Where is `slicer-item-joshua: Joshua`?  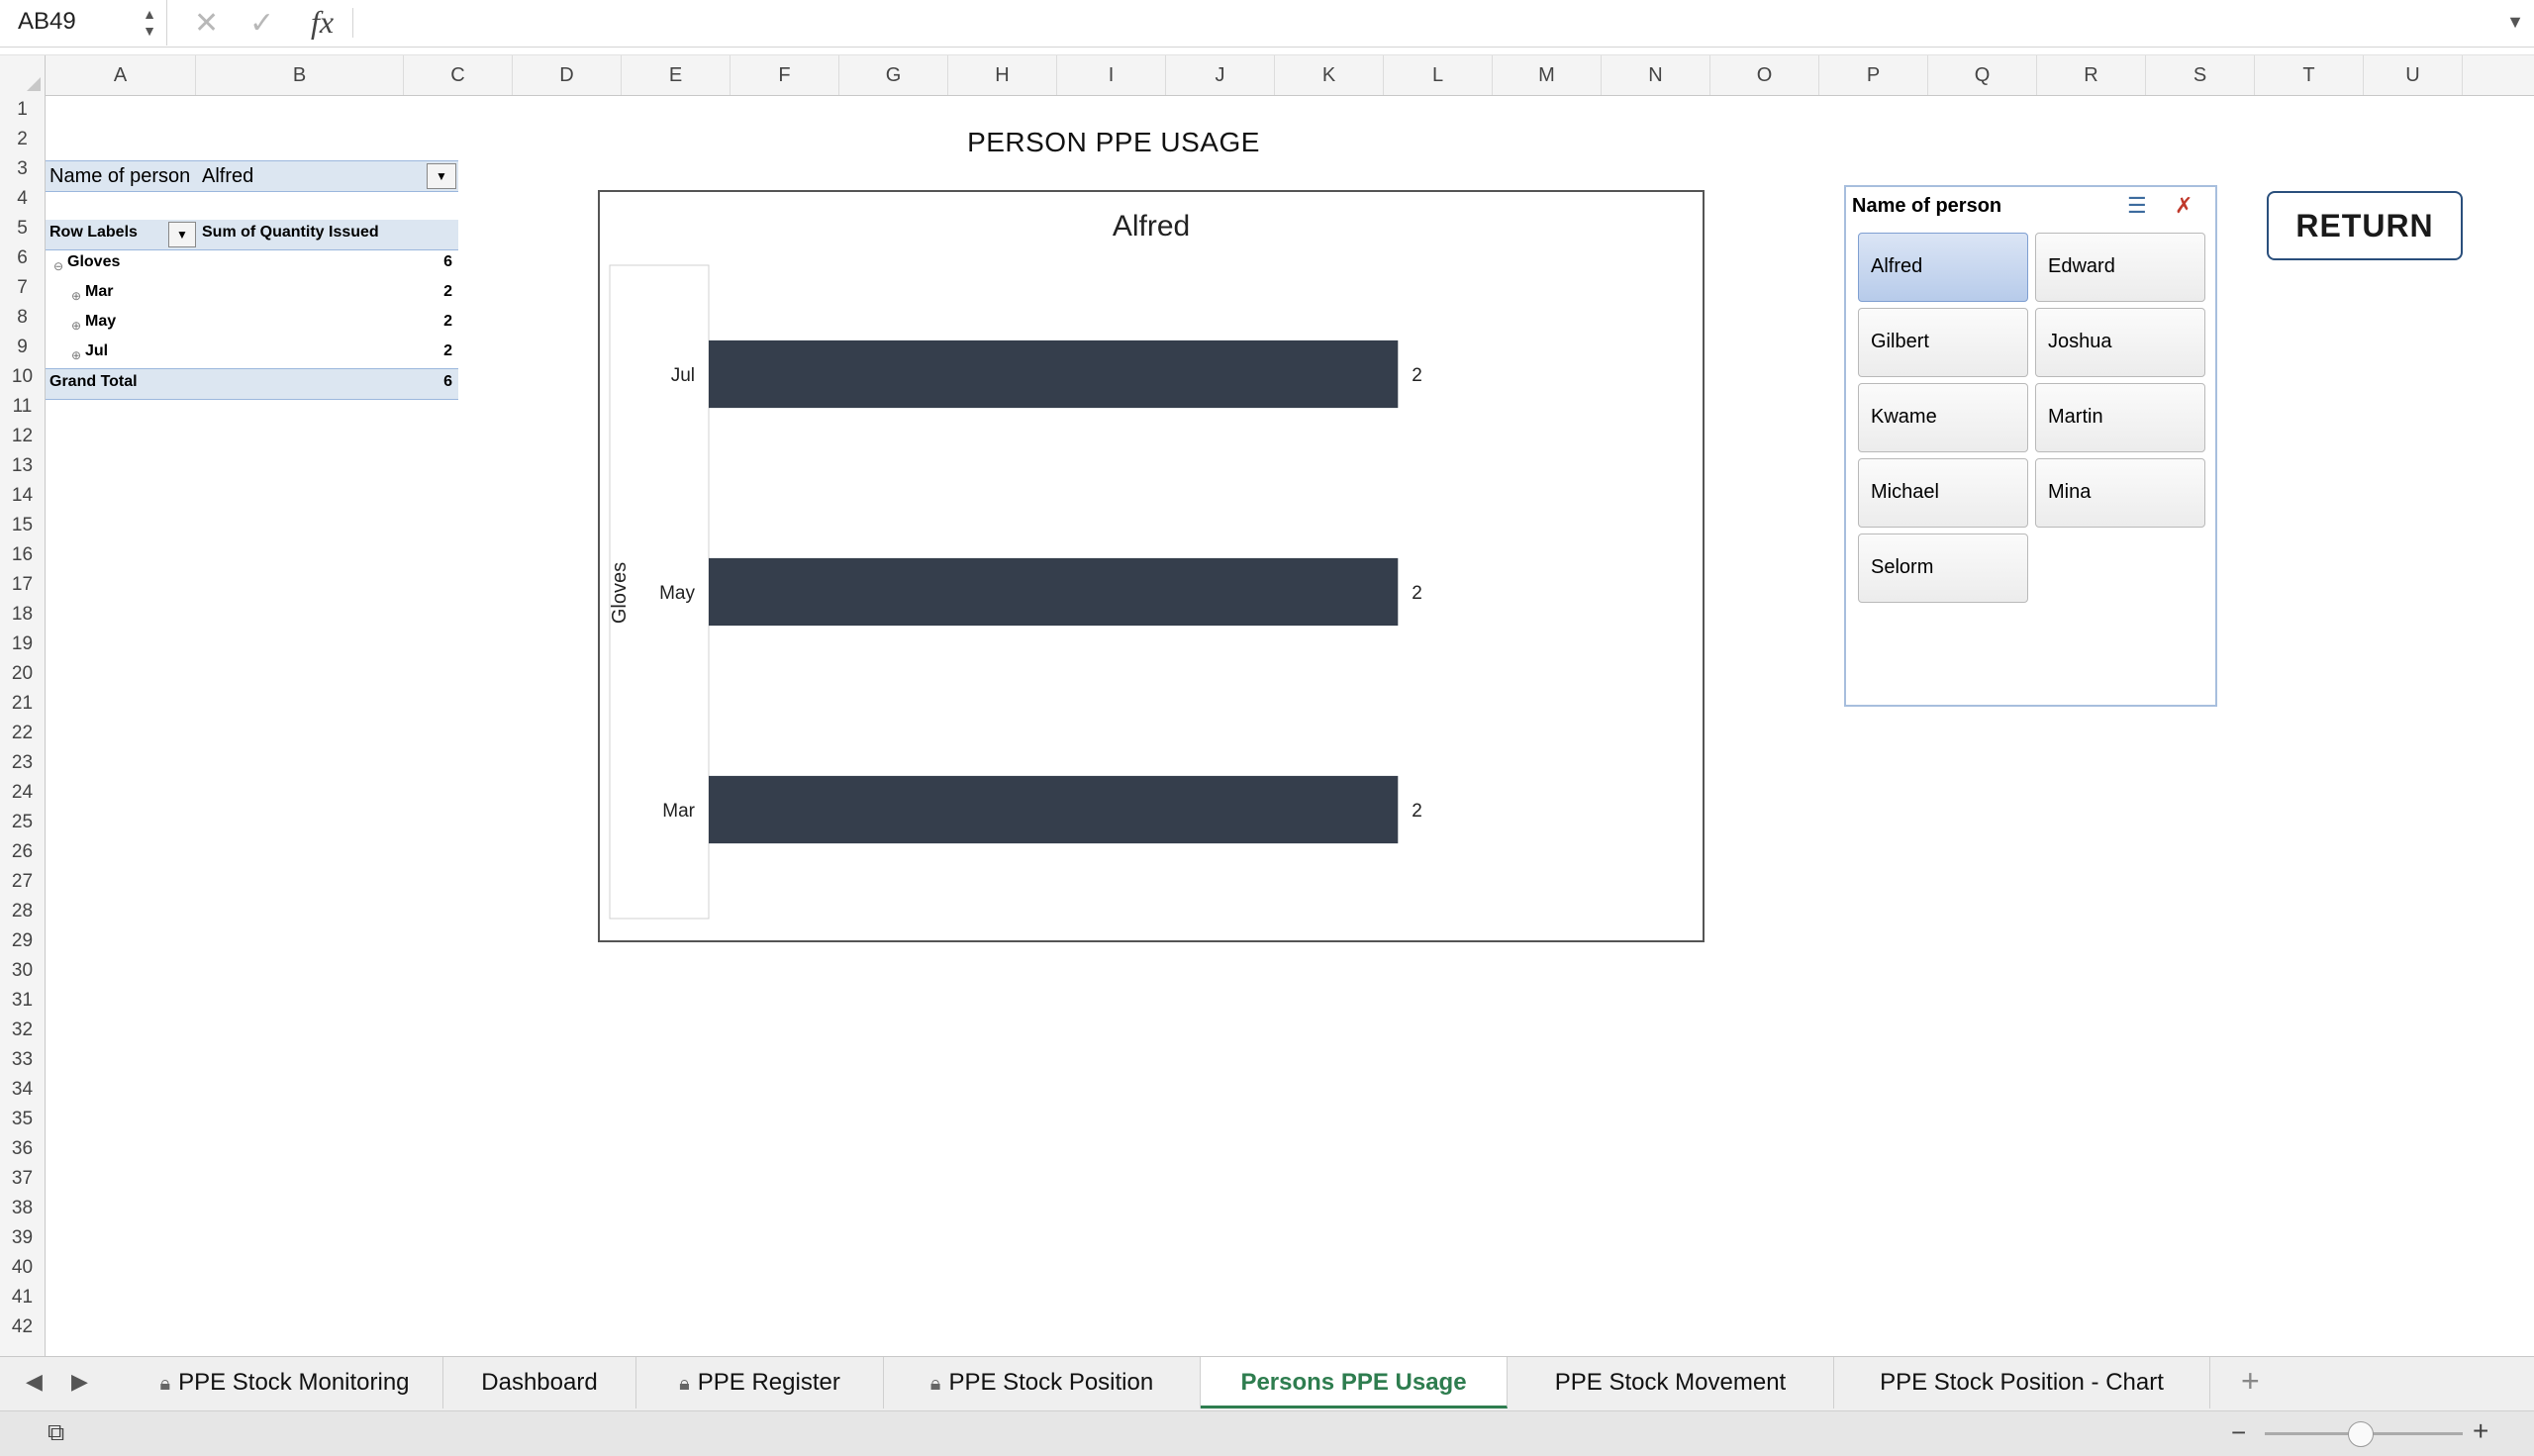 slicer-item-joshua: Joshua is located at coordinates (2120, 342).